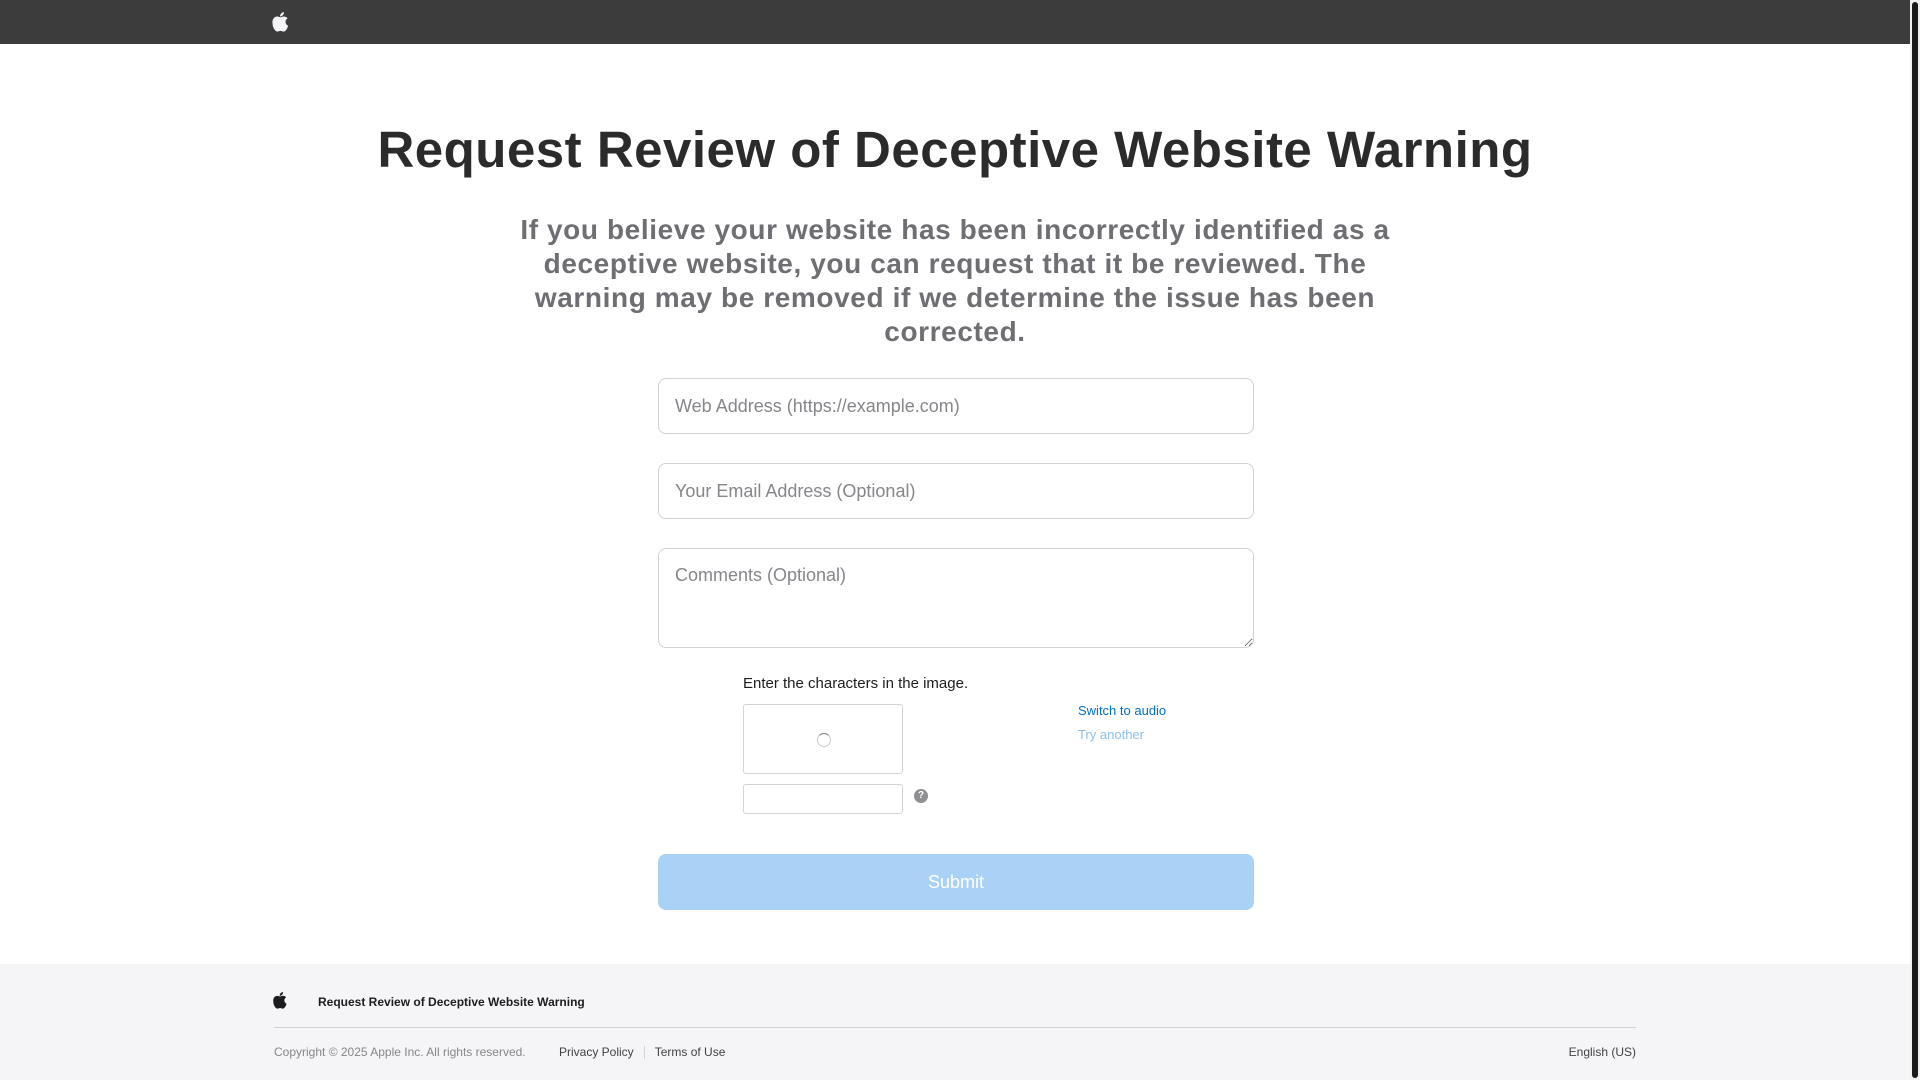  Describe the element at coordinates (596, 1052) in the screenshot. I see `privacy-policy-link: Privacy Policy` at that location.